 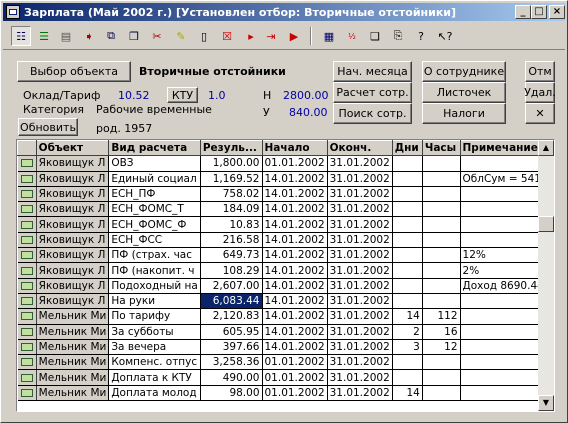 What do you see at coordinates (111, 36) in the screenshot?
I see `copy-icon: ⧉` at bounding box center [111, 36].